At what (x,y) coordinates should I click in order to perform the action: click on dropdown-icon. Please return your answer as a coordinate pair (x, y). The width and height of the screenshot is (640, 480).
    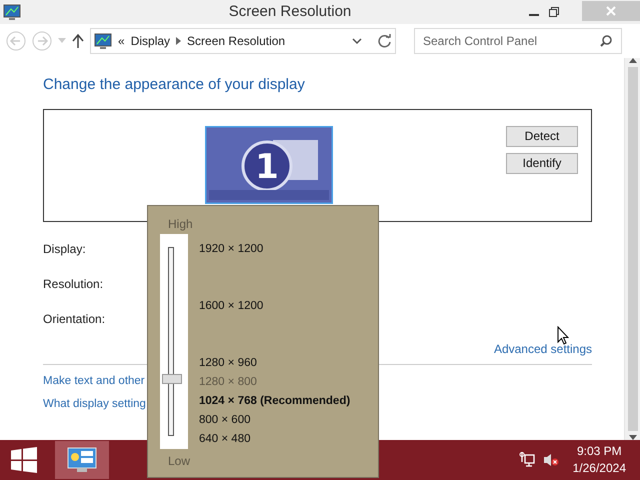
    Looking at the image, I should click on (357, 41).